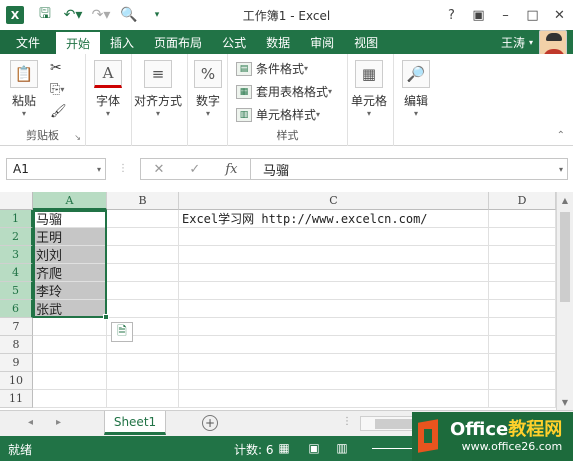  What do you see at coordinates (28, 42) in the screenshot?
I see `tab-file: 文件` at bounding box center [28, 42].